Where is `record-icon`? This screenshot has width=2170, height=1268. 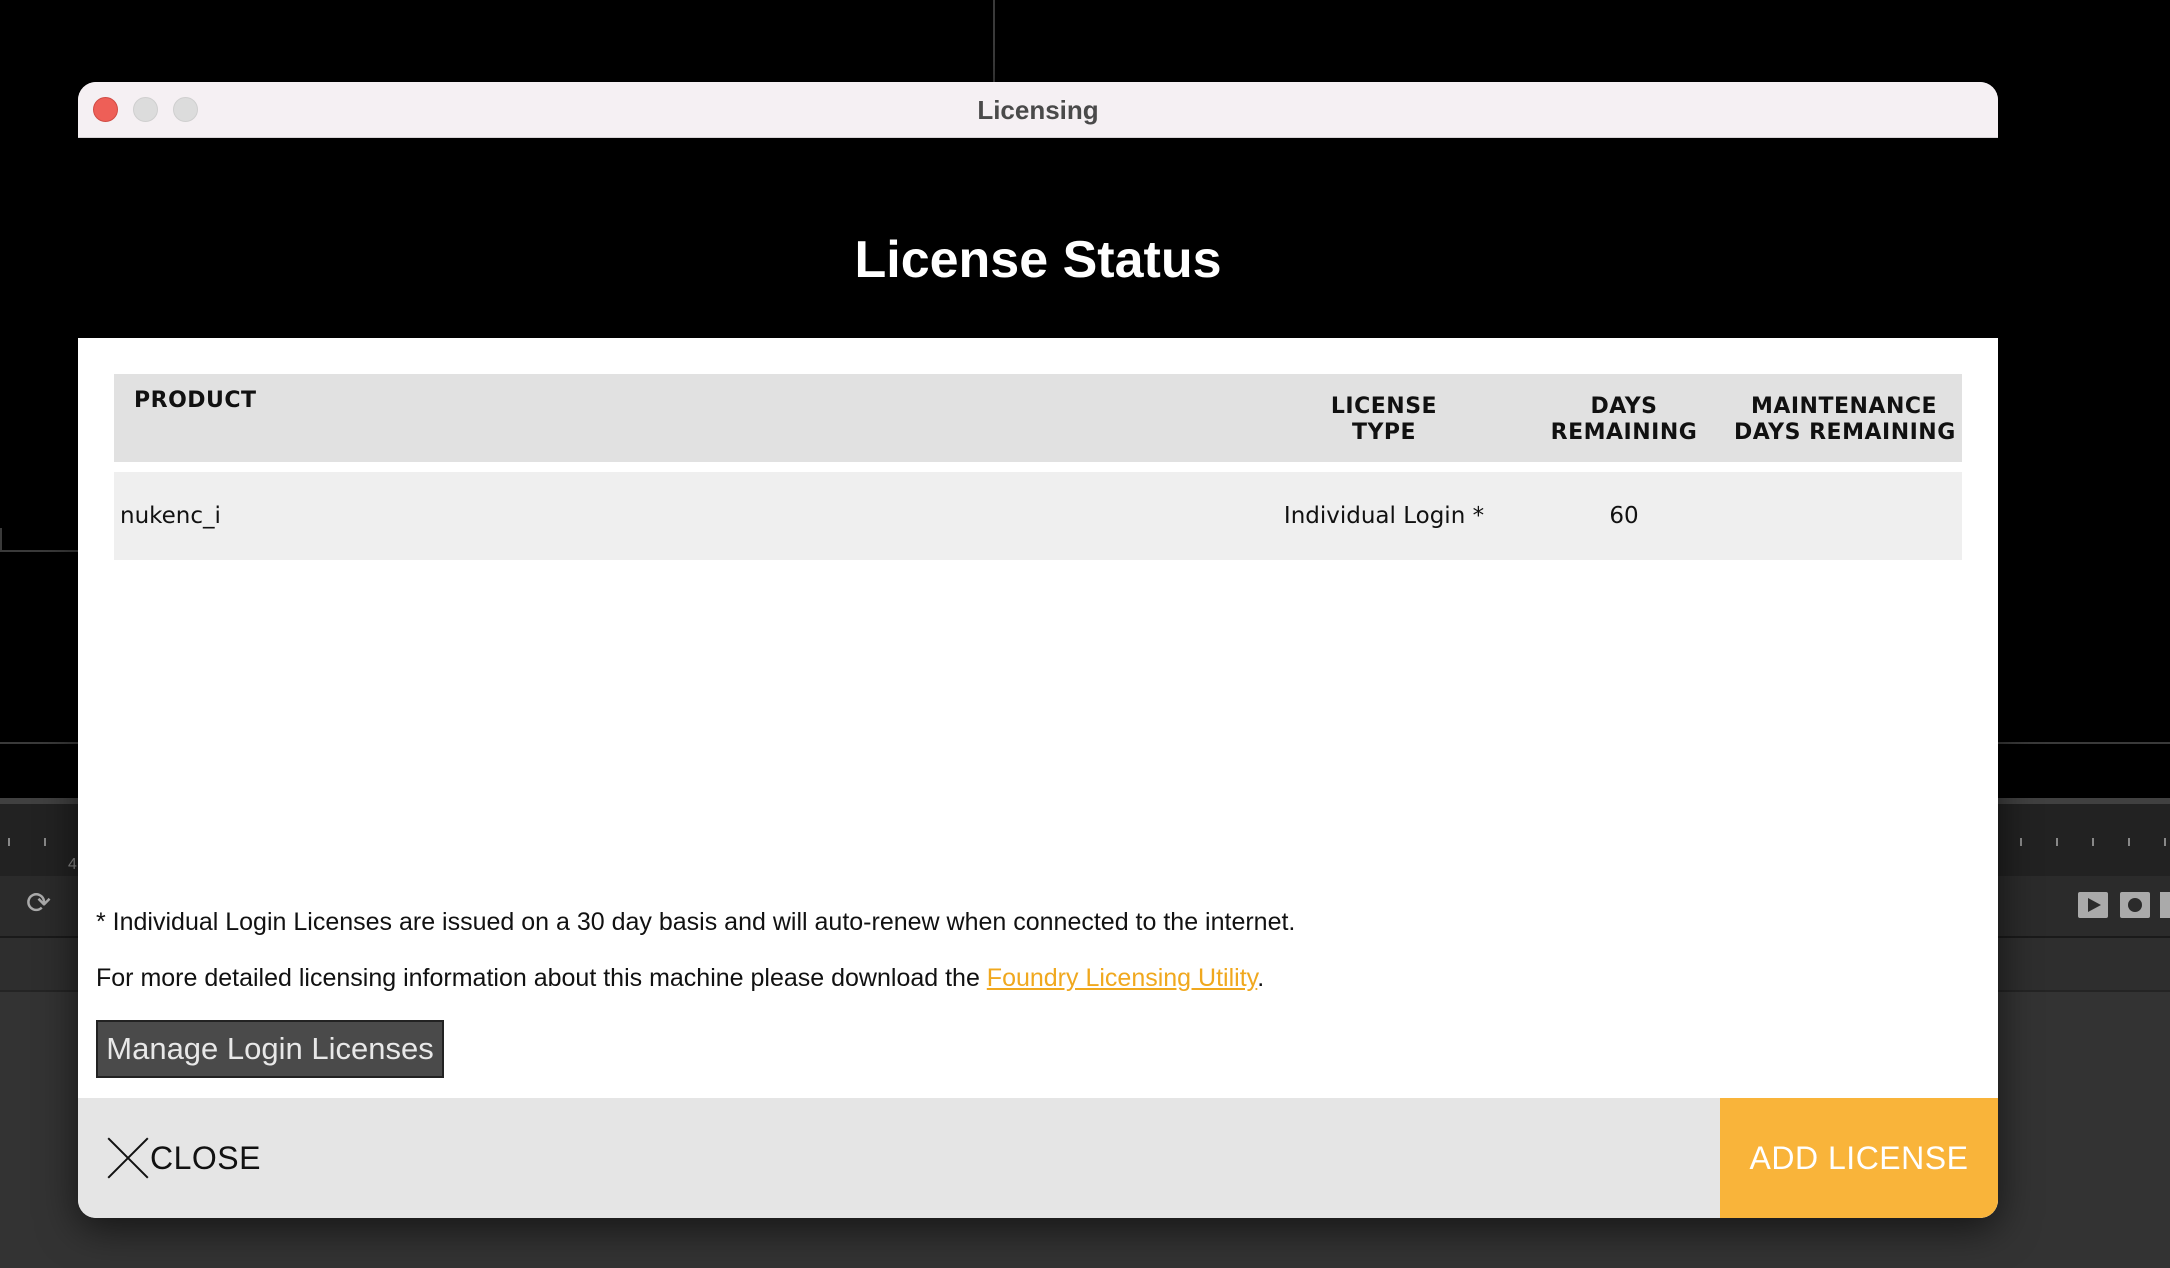
record-icon is located at coordinates (2135, 905).